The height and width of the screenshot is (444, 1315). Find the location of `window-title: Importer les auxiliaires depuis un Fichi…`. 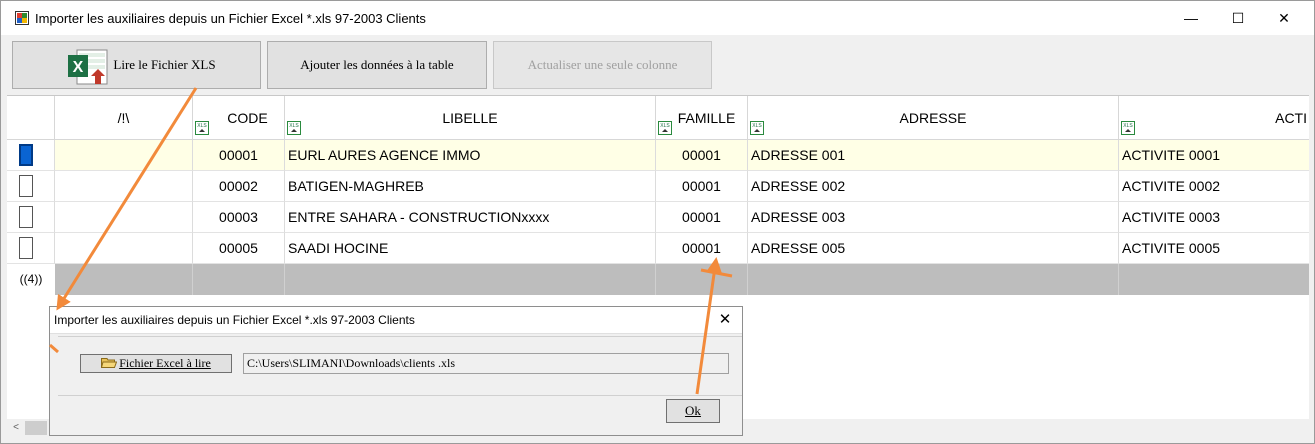

window-title: Importer les auxiliaires depuis un Fichi… is located at coordinates (230, 18).